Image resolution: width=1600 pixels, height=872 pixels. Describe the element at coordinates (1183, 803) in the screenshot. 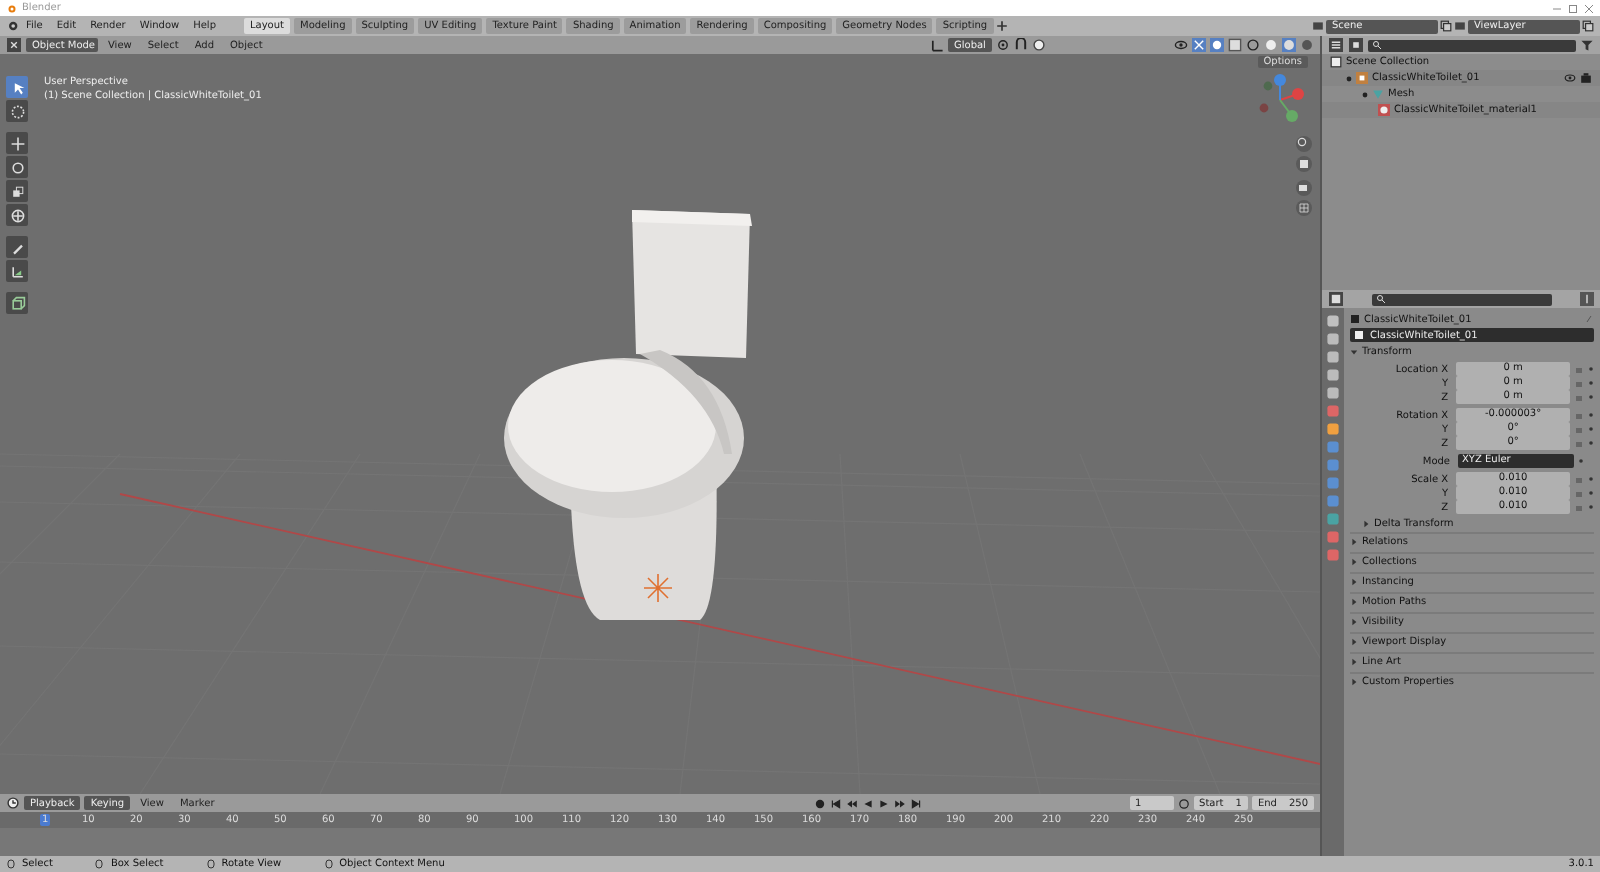

I see `stopwatch-icon` at that location.